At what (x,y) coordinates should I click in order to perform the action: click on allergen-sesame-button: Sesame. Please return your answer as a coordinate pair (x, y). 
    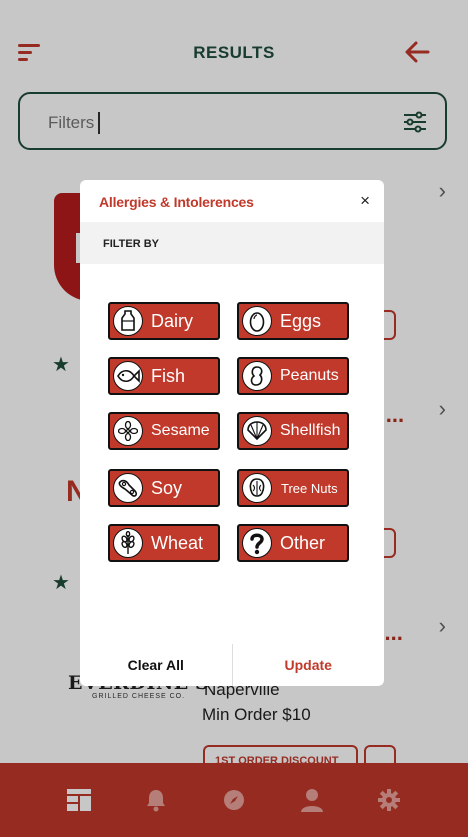
    Looking at the image, I should click on (164, 431).